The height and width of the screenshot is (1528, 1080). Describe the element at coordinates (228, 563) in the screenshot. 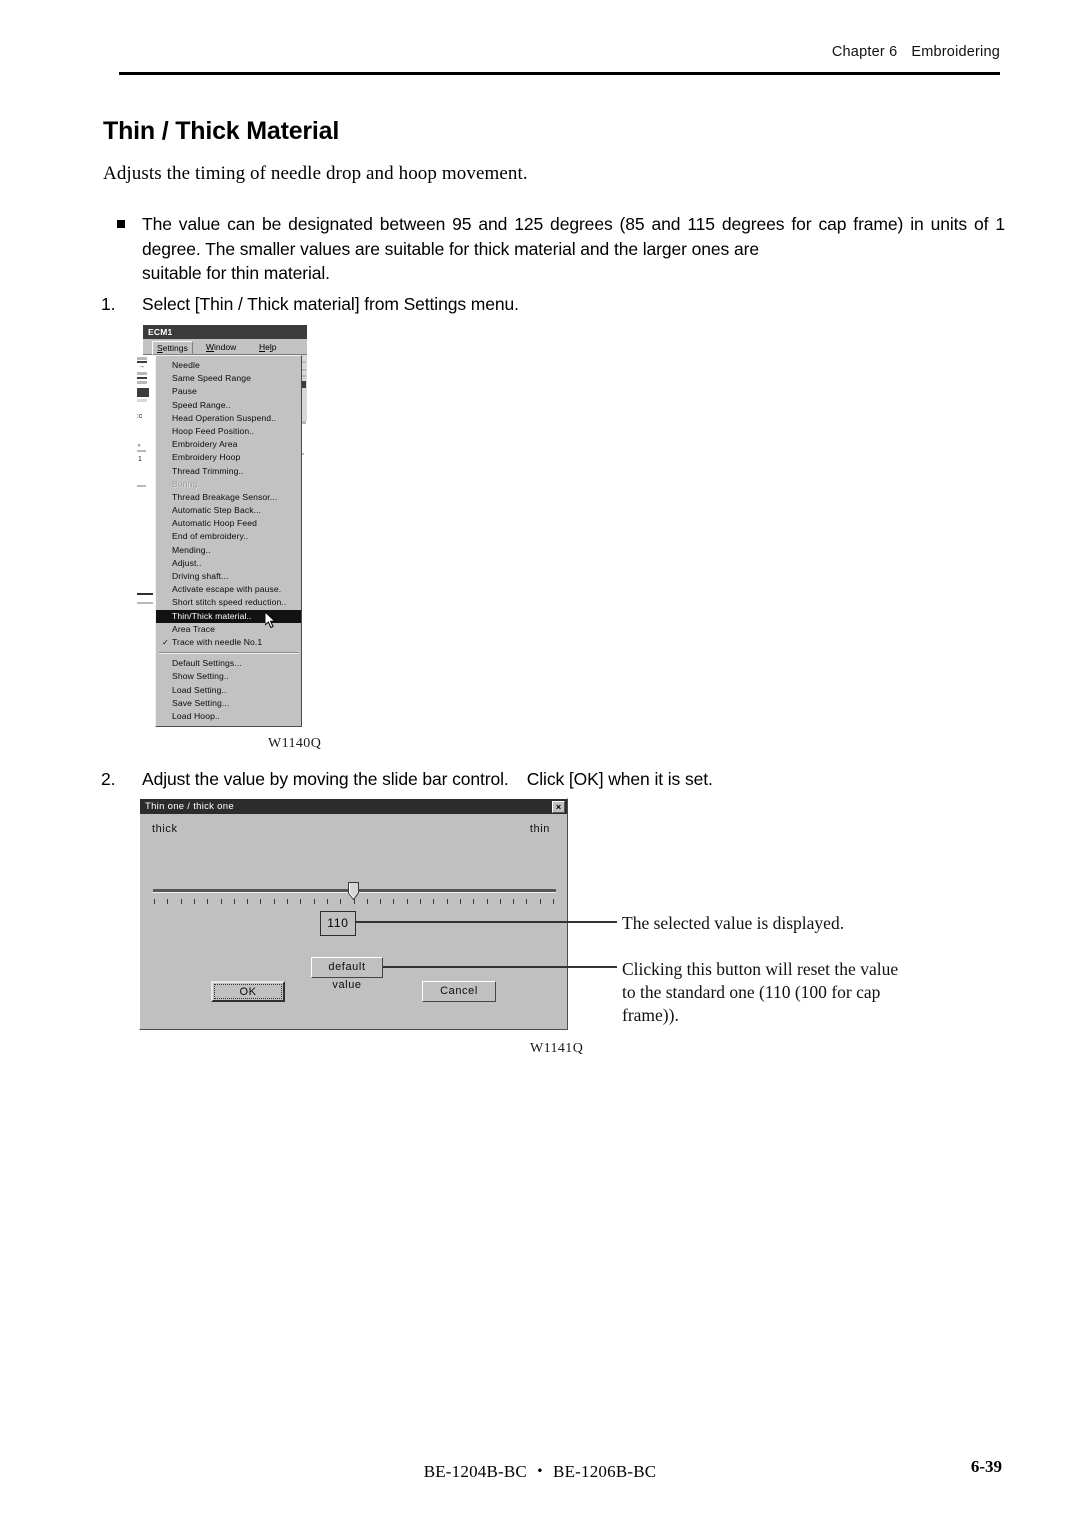

I see `menu-item-adjust: Adjust..` at that location.